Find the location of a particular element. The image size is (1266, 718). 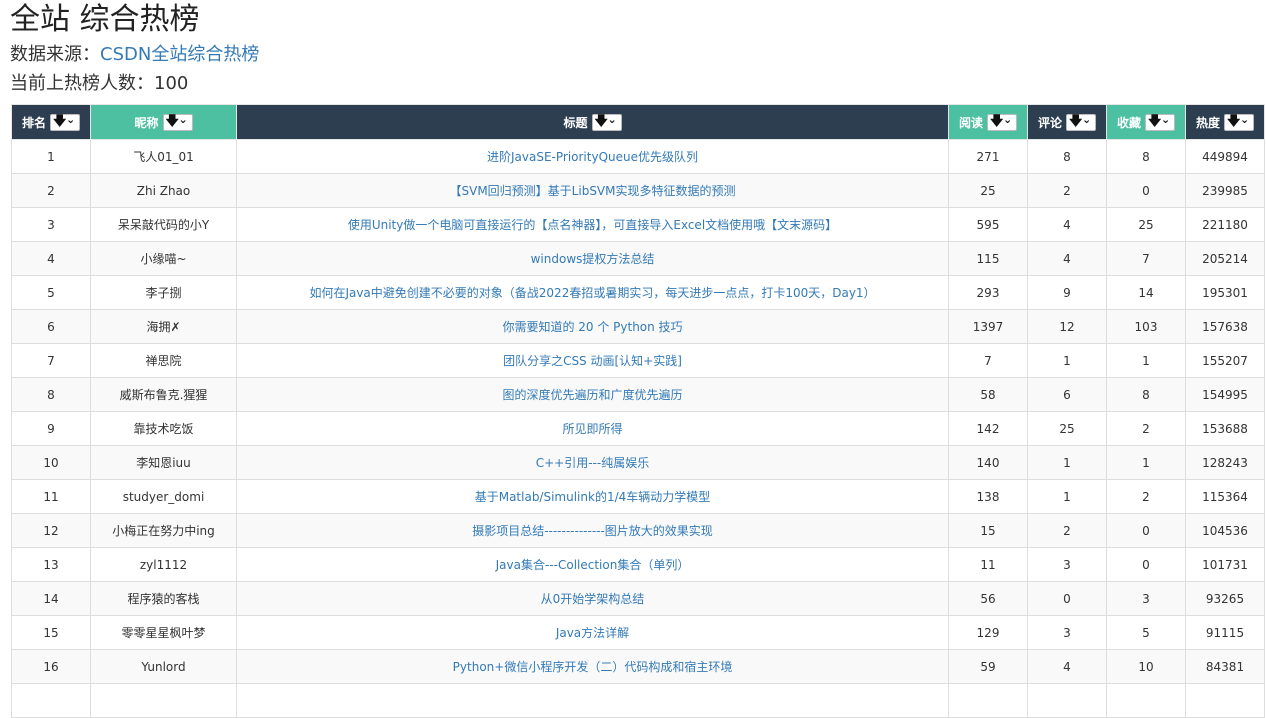

cell-name: 小缘喵~ is located at coordinates (163, 258).